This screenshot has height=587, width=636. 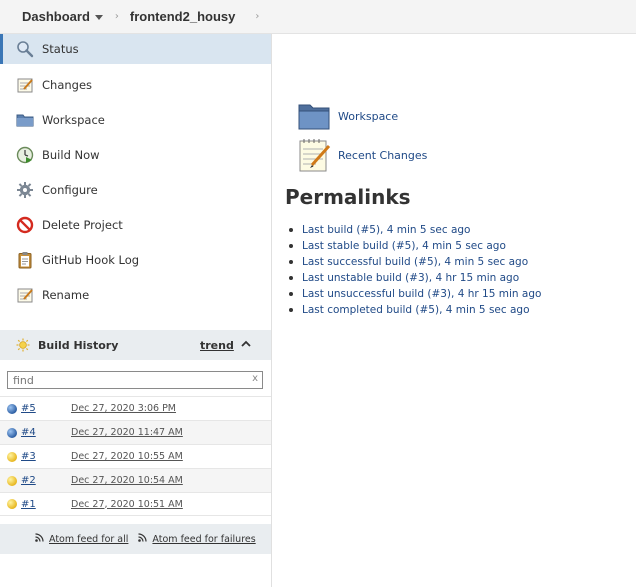 What do you see at coordinates (135, 295) in the screenshot?
I see `sidebar-item-rename: Rename` at bounding box center [135, 295].